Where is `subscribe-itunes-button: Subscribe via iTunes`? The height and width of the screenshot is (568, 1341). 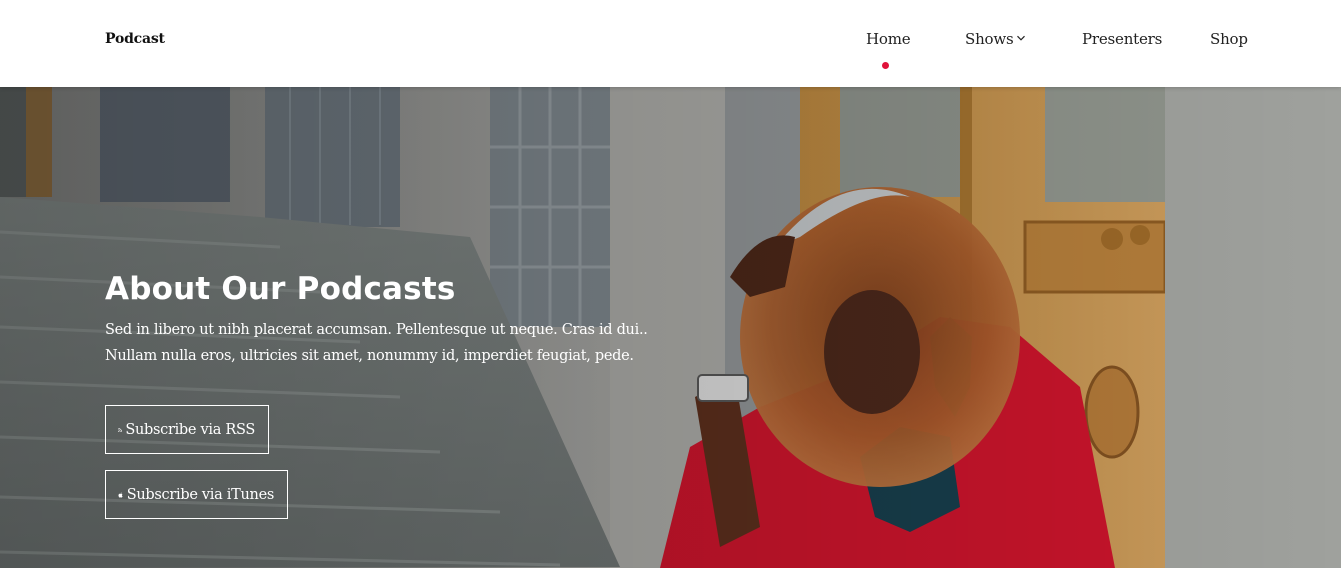 subscribe-itunes-button: Subscribe via iTunes is located at coordinates (196, 494).